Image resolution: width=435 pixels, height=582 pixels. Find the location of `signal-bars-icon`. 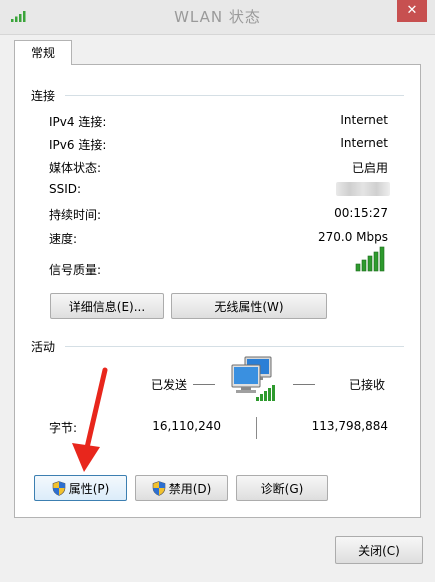

signal-bars-icon is located at coordinates (370, 259).